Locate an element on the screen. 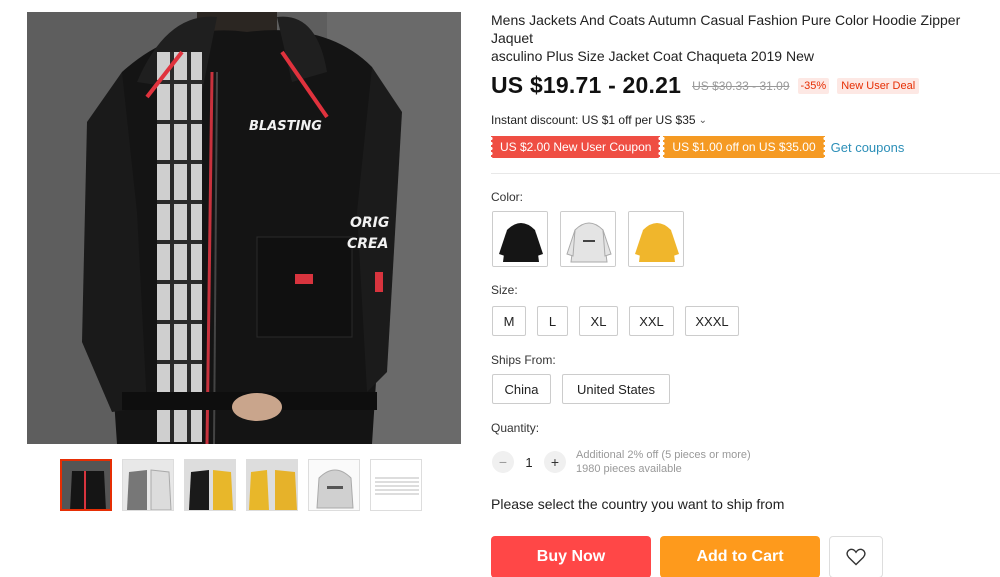 The image size is (1000, 577). ships-from-options: China United States is located at coordinates (586, 389).